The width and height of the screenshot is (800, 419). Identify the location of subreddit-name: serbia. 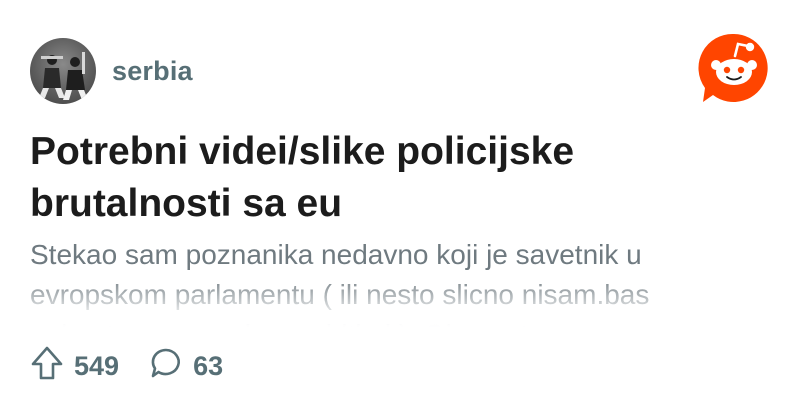
(152, 71).